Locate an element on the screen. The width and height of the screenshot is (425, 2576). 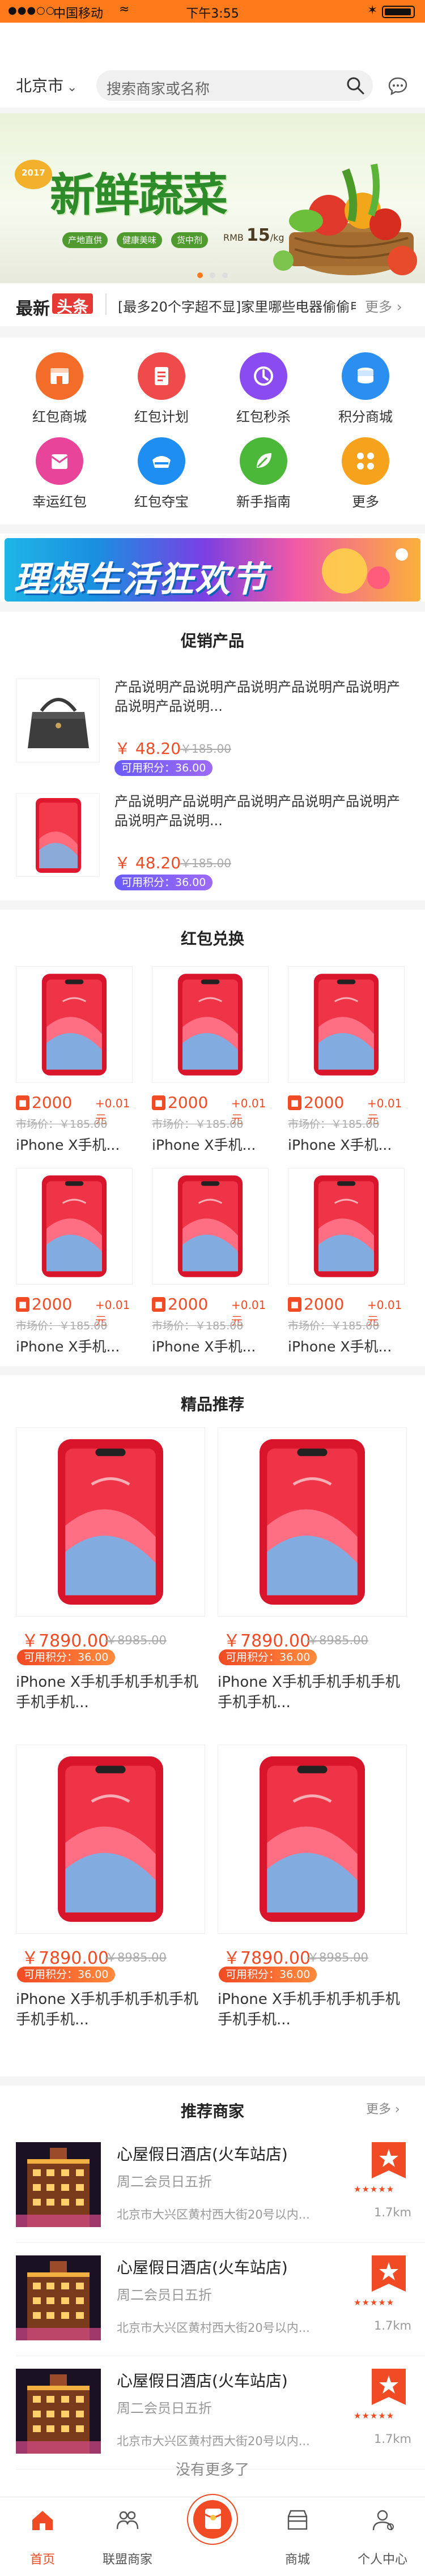
tab-label: 个人中心 is located at coordinates (382, 2560).